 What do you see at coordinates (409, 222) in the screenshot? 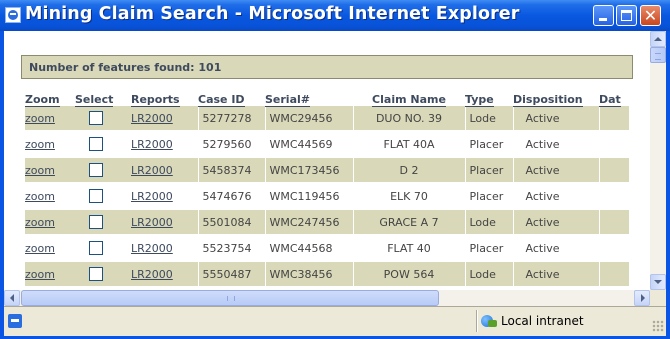
I see `claim-name-cell: GRACE A 7` at bounding box center [409, 222].